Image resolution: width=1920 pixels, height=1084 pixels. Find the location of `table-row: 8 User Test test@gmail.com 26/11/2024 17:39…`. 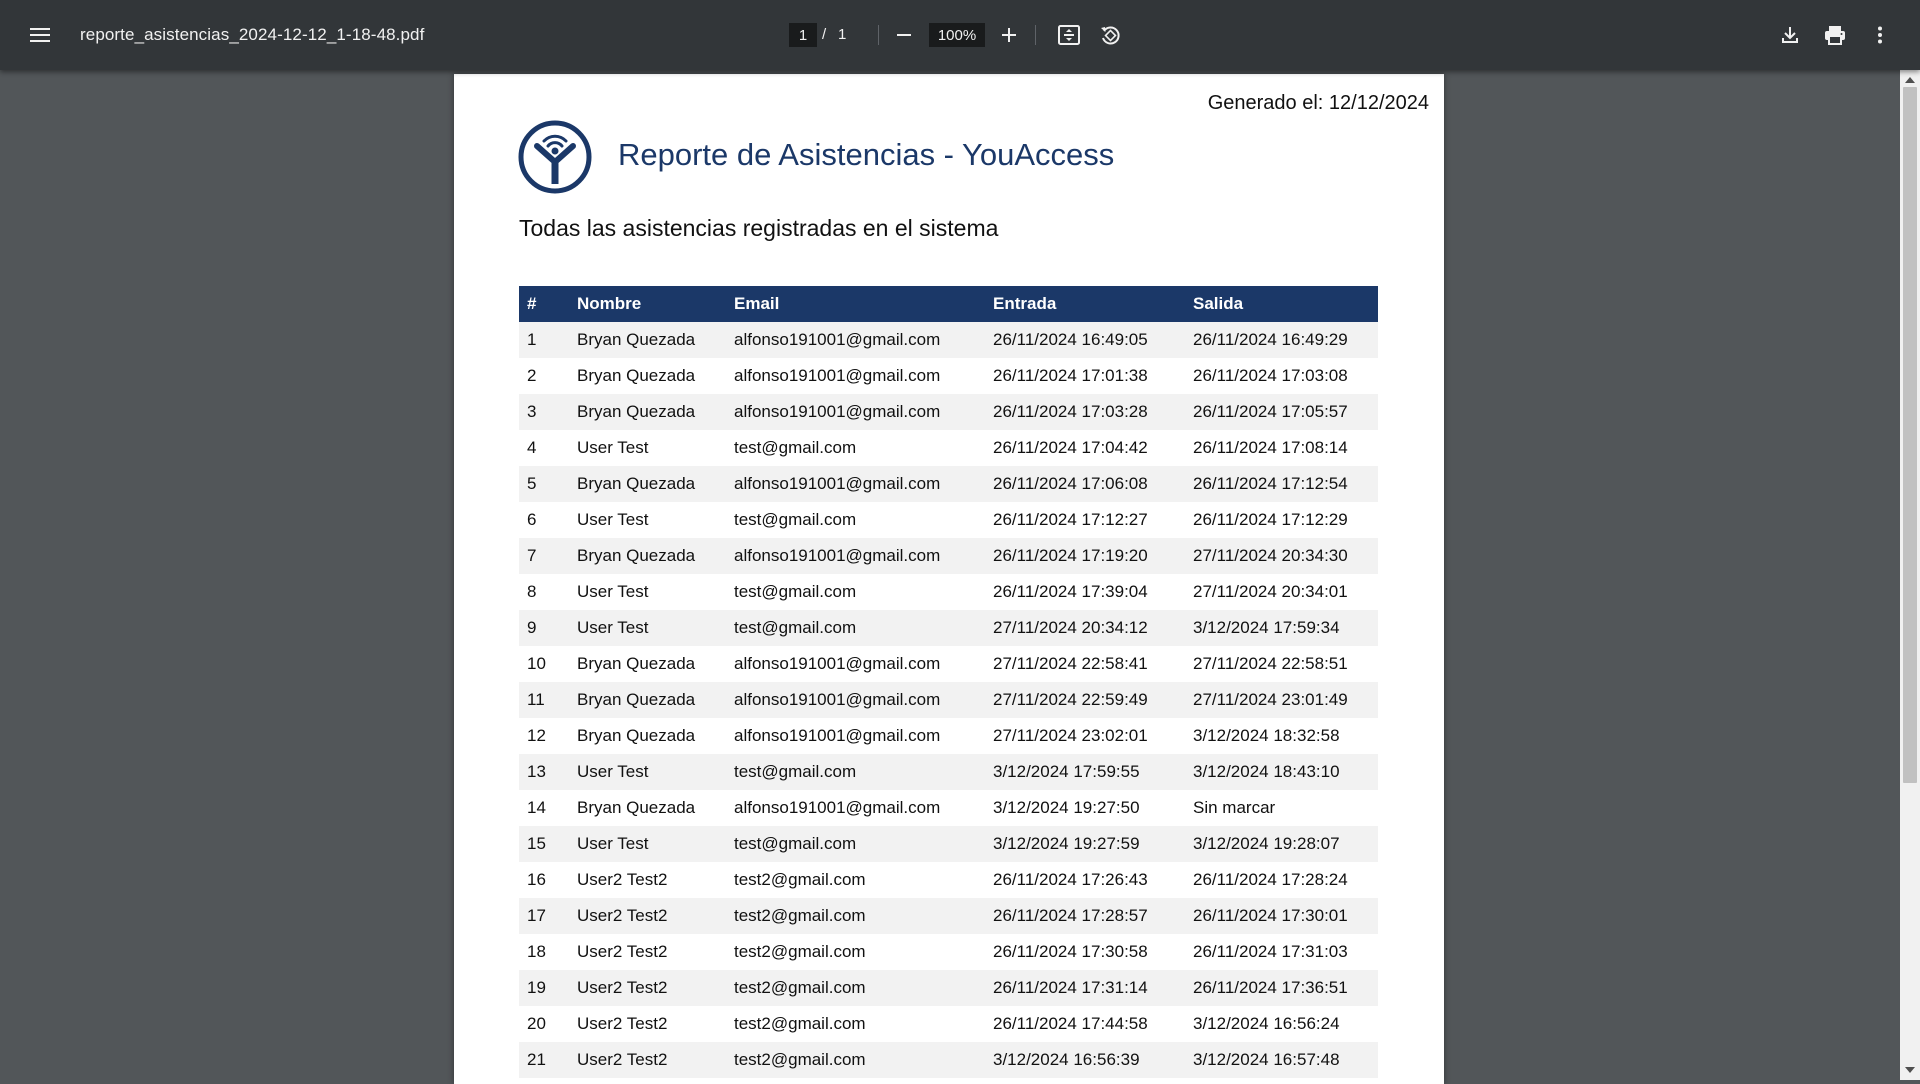

table-row: 8 User Test test@gmail.com 26/11/2024 17:39… is located at coordinates (948, 592).